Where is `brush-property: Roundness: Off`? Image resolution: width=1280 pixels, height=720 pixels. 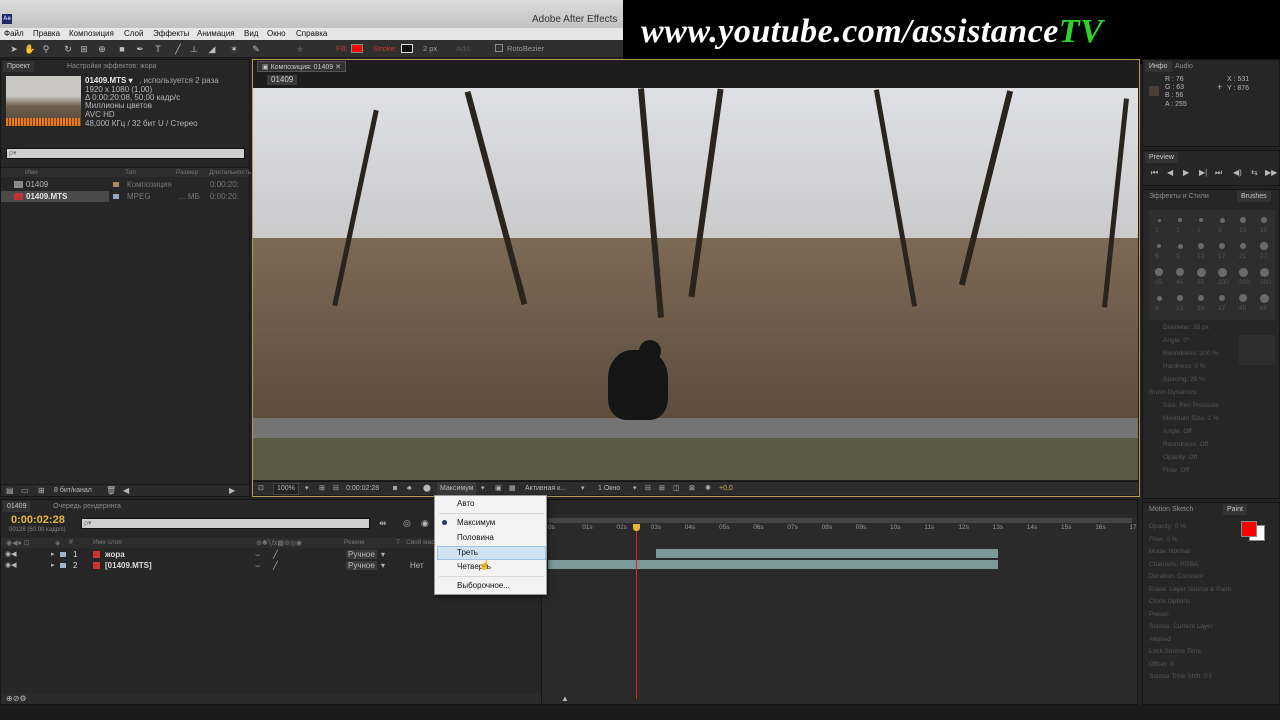 brush-property: Roundness: Off is located at coordinates (1185, 444).